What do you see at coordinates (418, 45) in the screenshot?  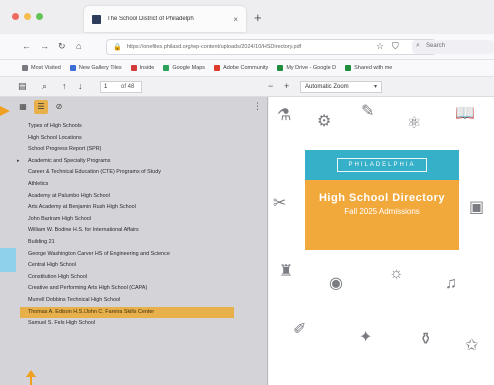 I see `search-icon: ⌕` at bounding box center [418, 45].